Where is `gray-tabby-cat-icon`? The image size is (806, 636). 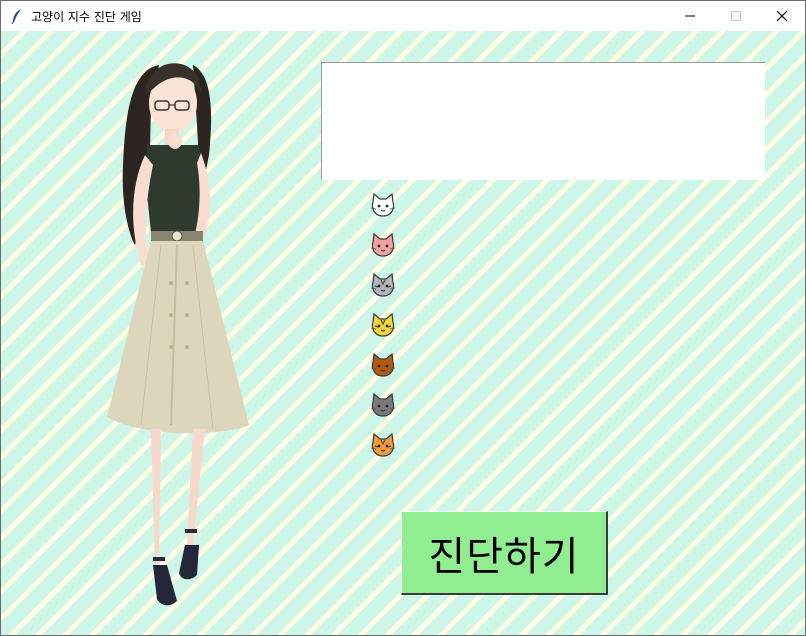
gray-tabby-cat-icon is located at coordinates (383, 284).